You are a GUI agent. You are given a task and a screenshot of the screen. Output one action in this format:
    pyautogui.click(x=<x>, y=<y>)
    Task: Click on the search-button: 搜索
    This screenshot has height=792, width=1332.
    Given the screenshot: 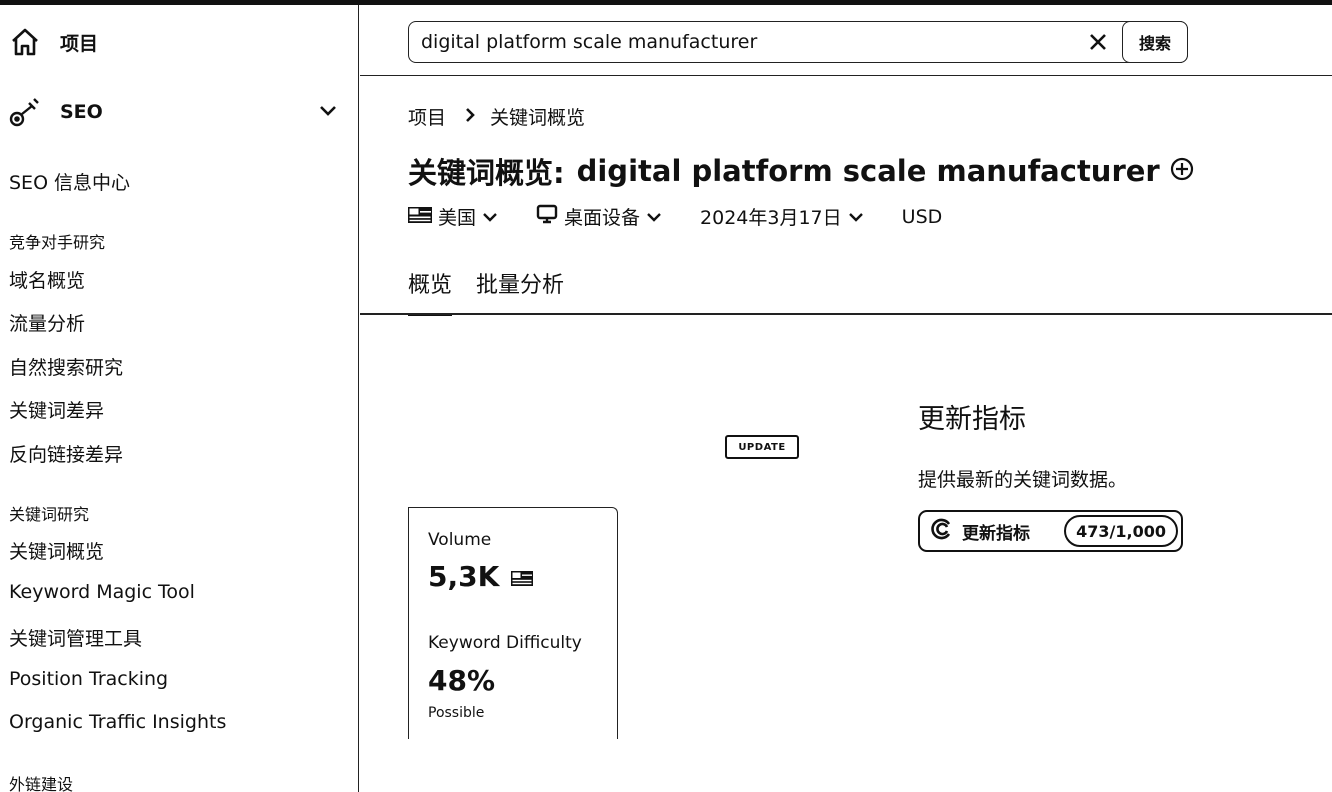 What is the action you would take?
    pyautogui.click(x=1155, y=42)
    